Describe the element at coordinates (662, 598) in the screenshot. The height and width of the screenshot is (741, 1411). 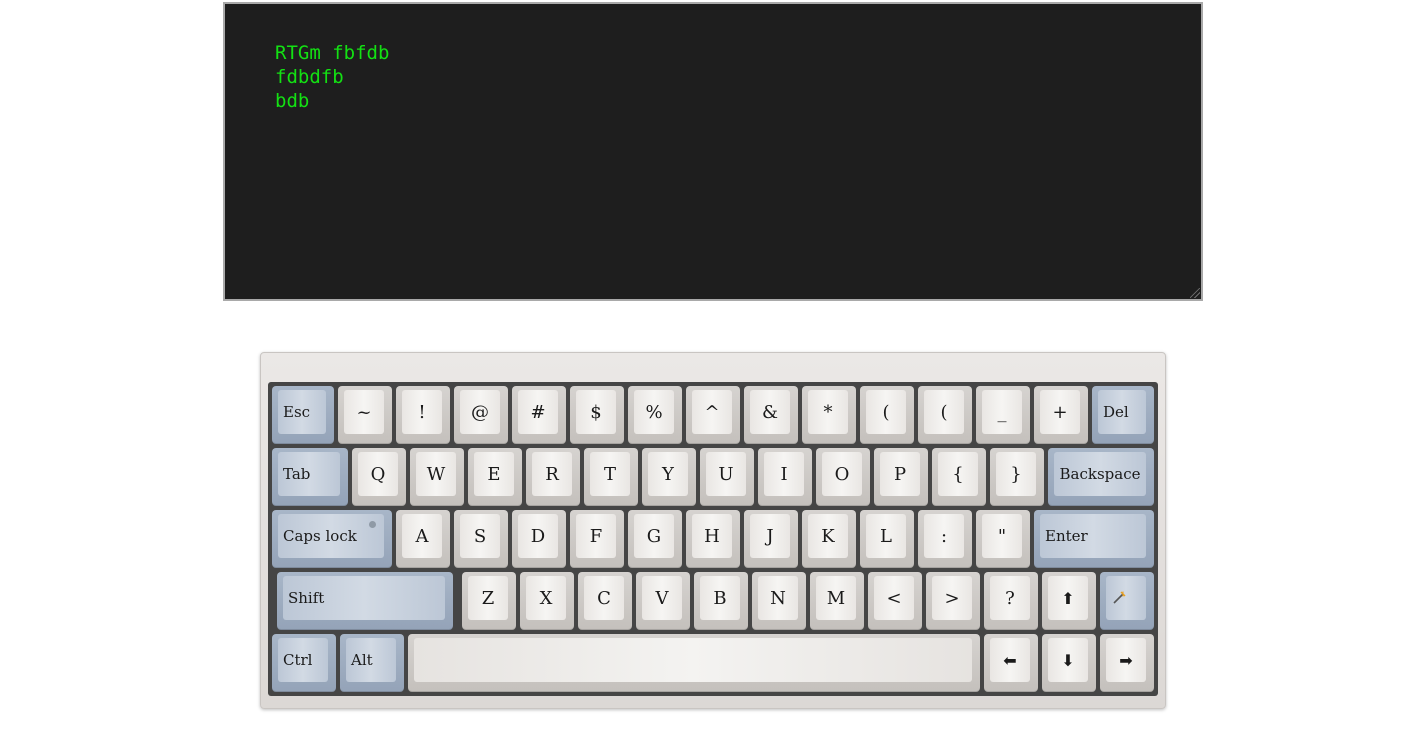
I see `key-v-label: V` at that location.